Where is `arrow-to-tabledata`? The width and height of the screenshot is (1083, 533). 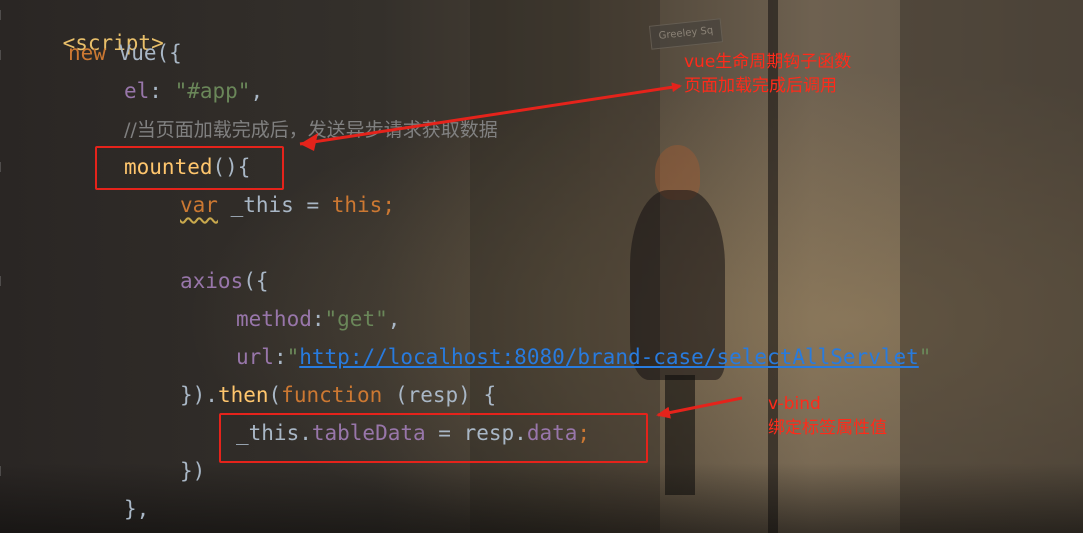 arrow-to-tabledata is located at coordinates (699, 407).